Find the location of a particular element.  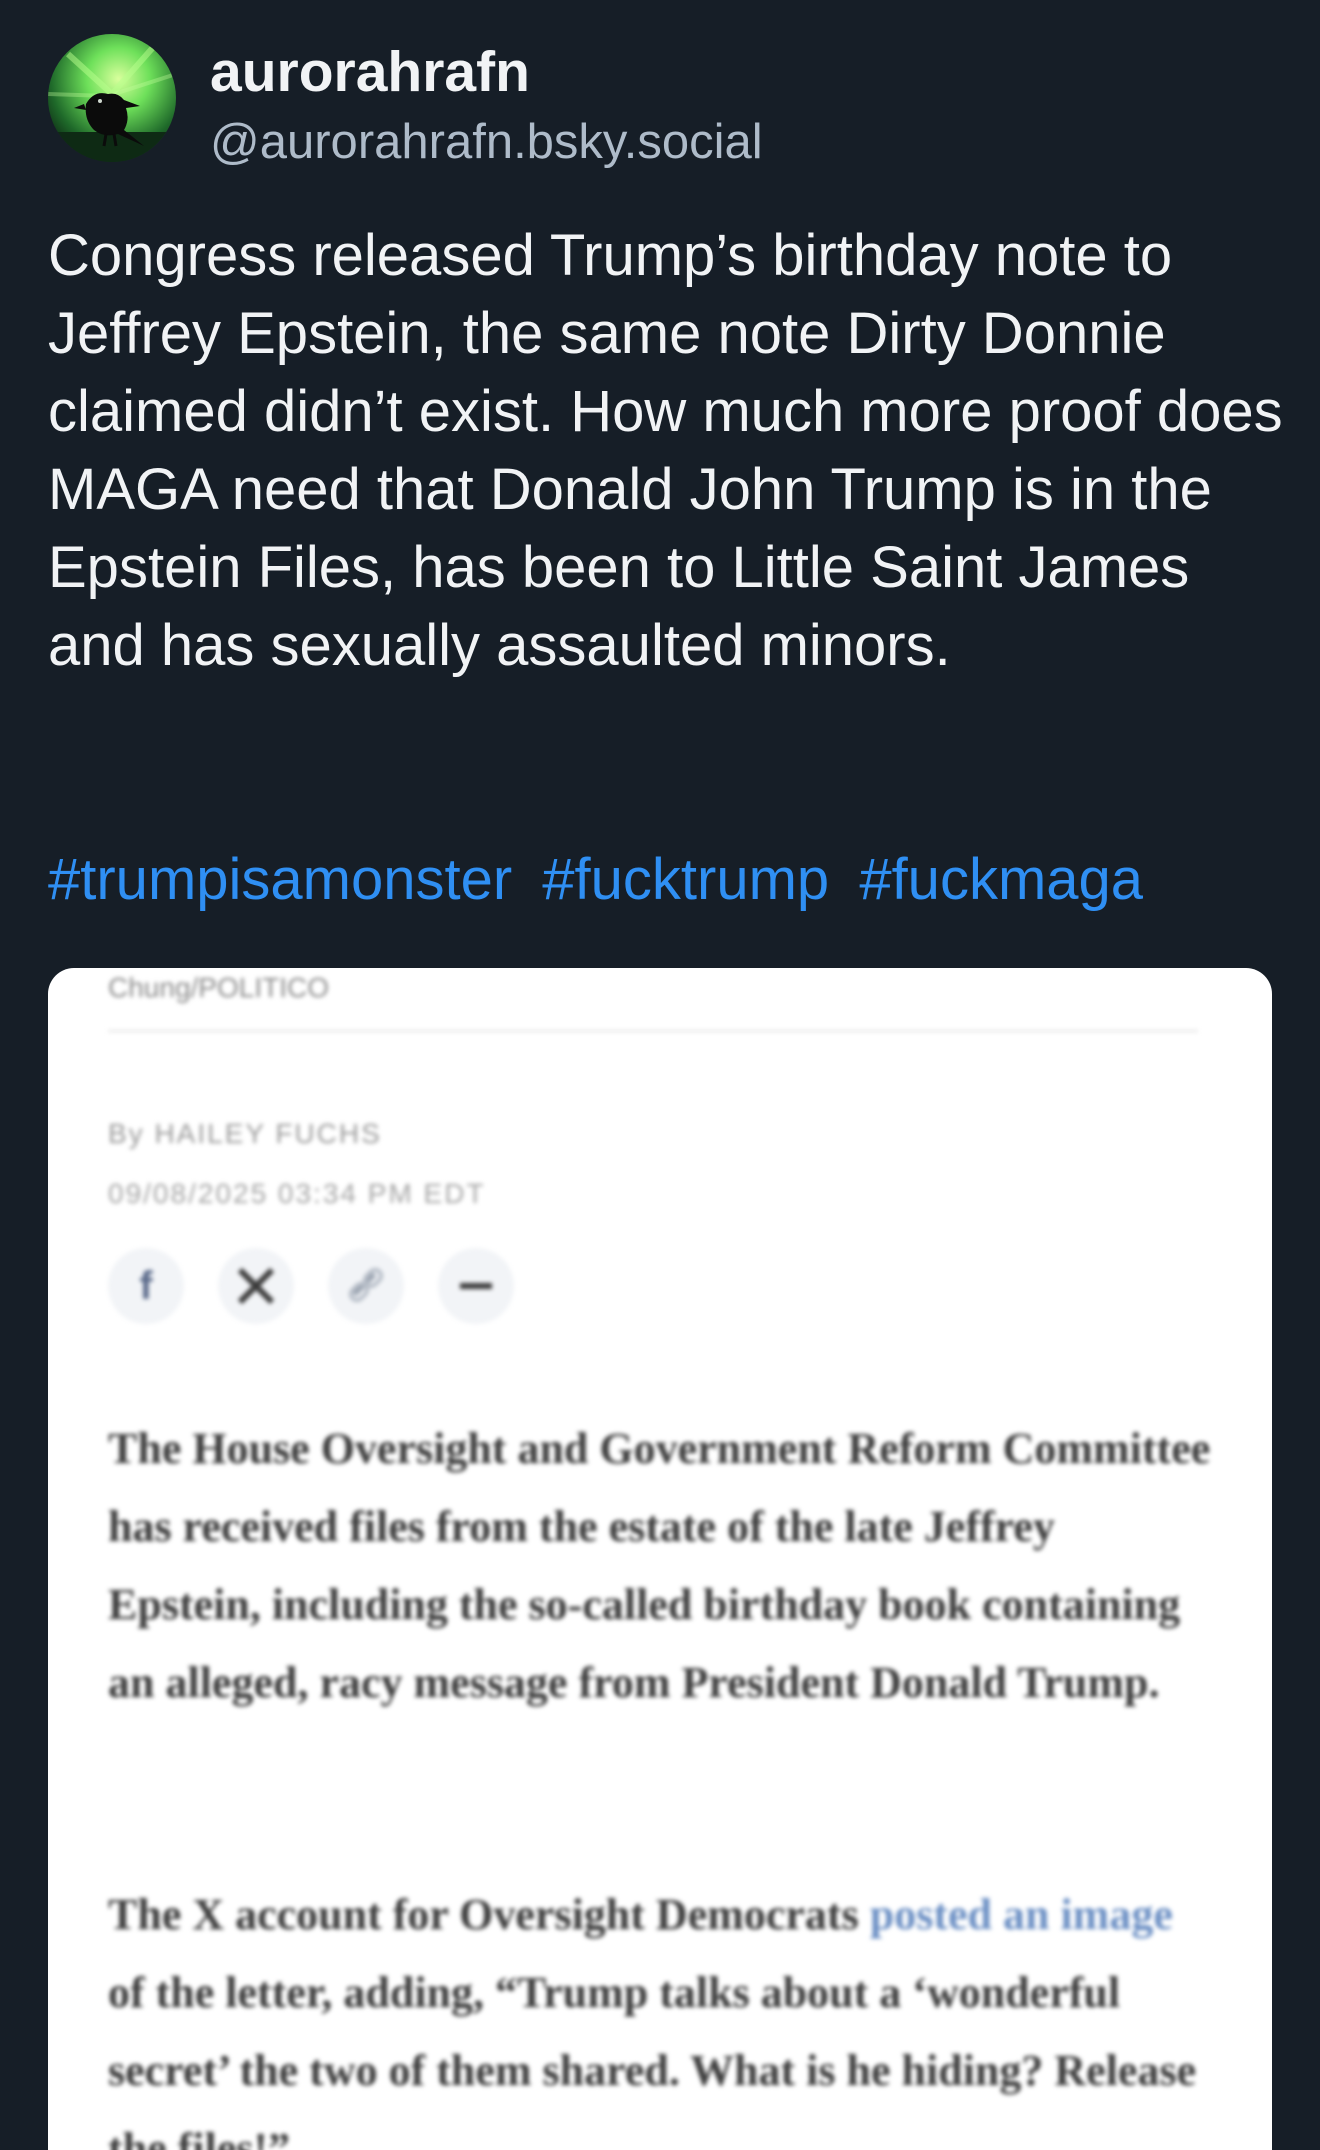

hashtag-link: #fuckmaga is located at coordinates (1001, 879).